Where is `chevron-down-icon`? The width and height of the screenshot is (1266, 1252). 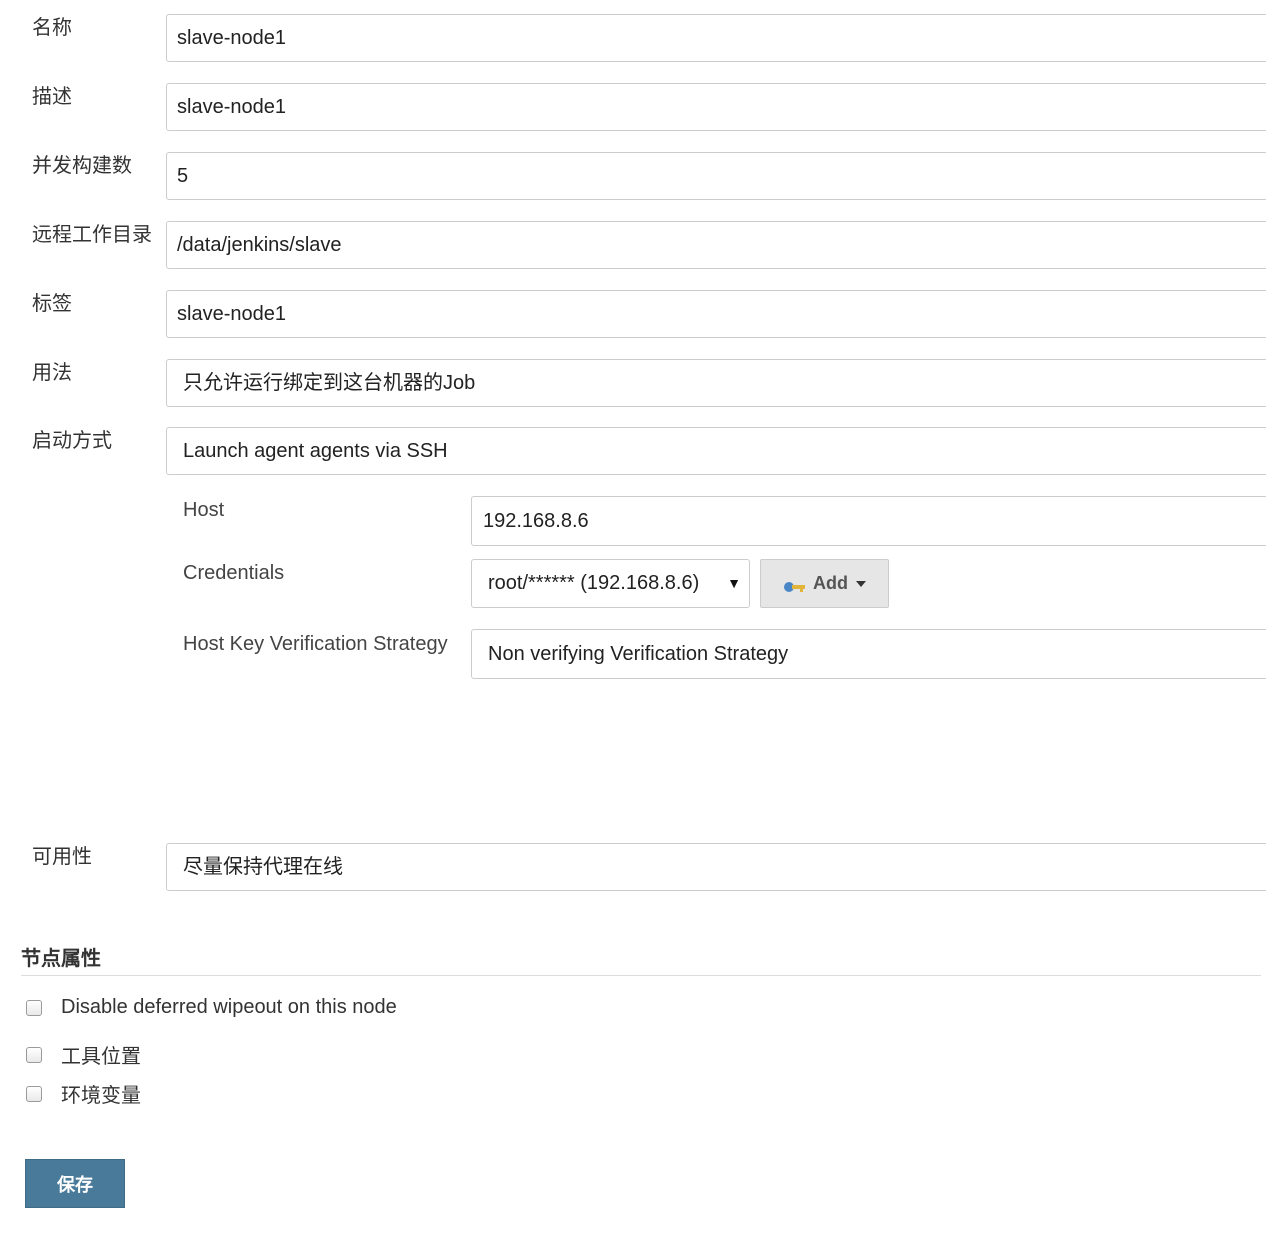 chevron-down-icon is located at coordinates (861, 583).